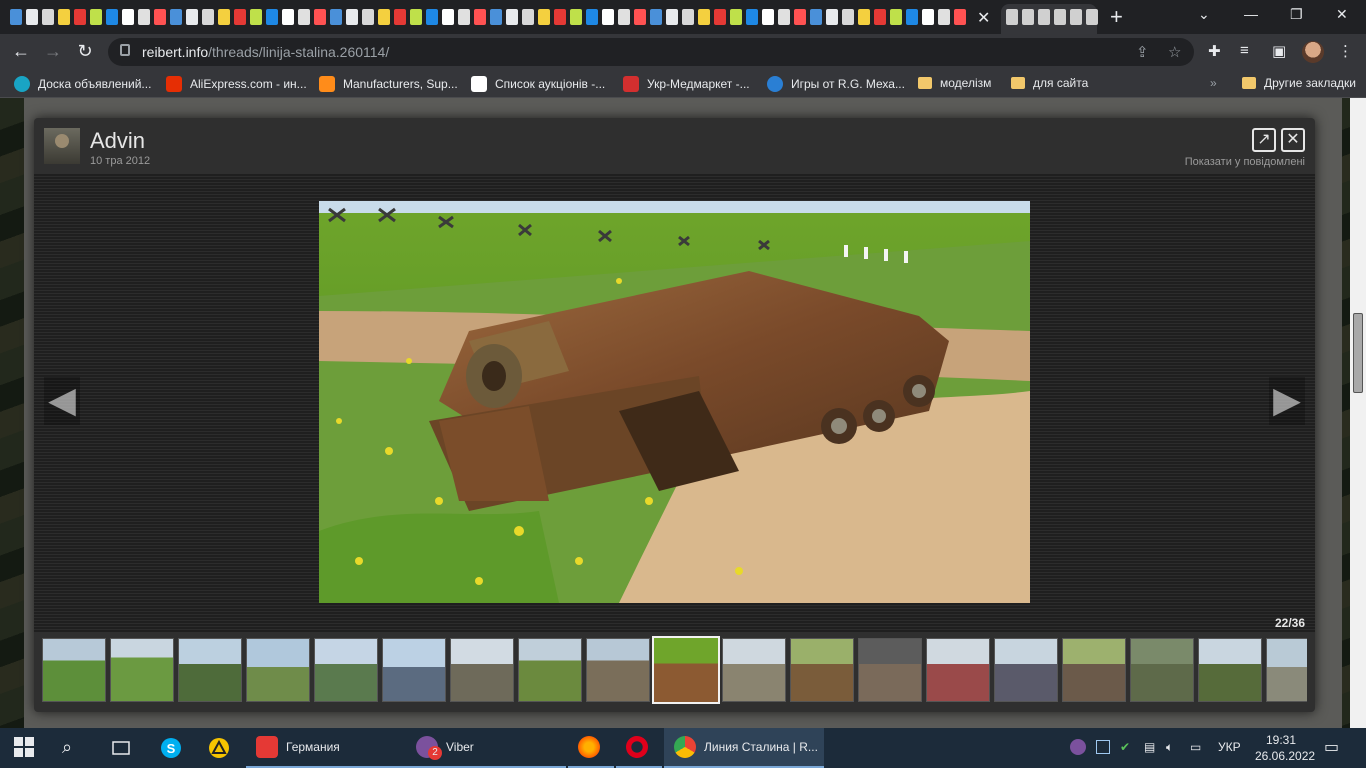 This screenshot has height=768, width=1366. I want to click on maximize-icon: ❐, so click(1296, 14).